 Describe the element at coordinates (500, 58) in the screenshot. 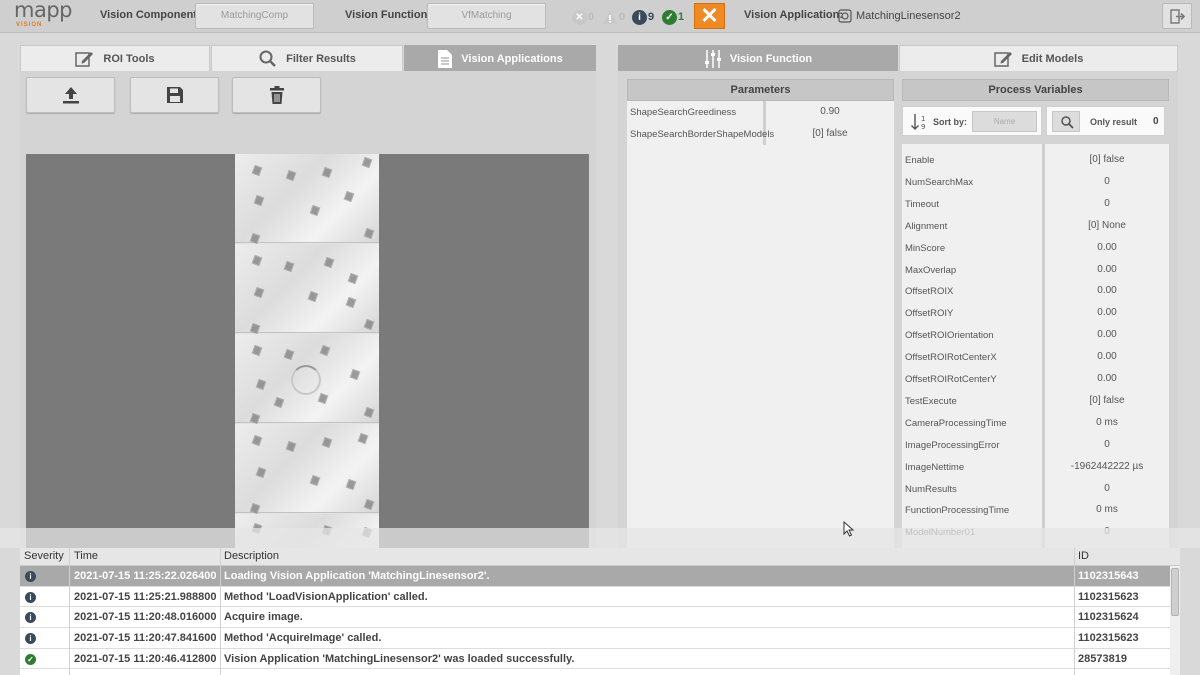

I see `tab-vision-applications: Vision Applications` at that location.